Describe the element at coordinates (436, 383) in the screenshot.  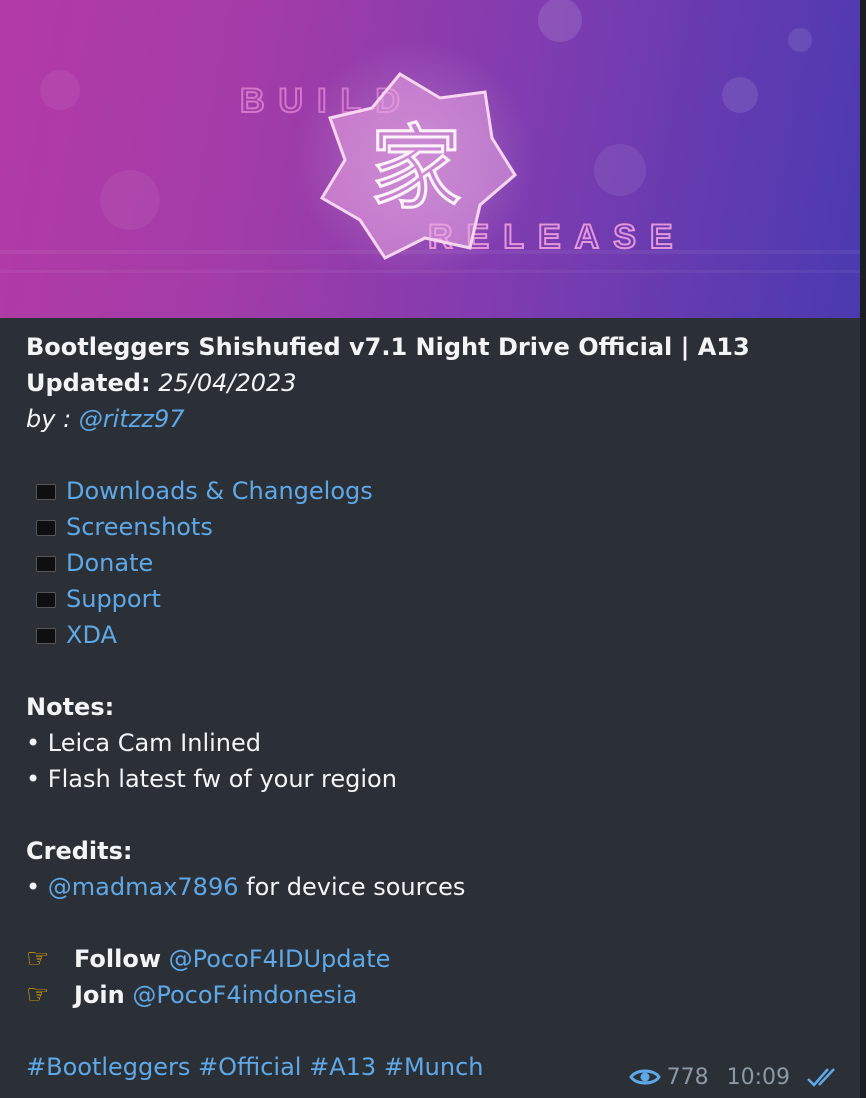
I see `updated-line: Updated: 25/04/2023` at that location.